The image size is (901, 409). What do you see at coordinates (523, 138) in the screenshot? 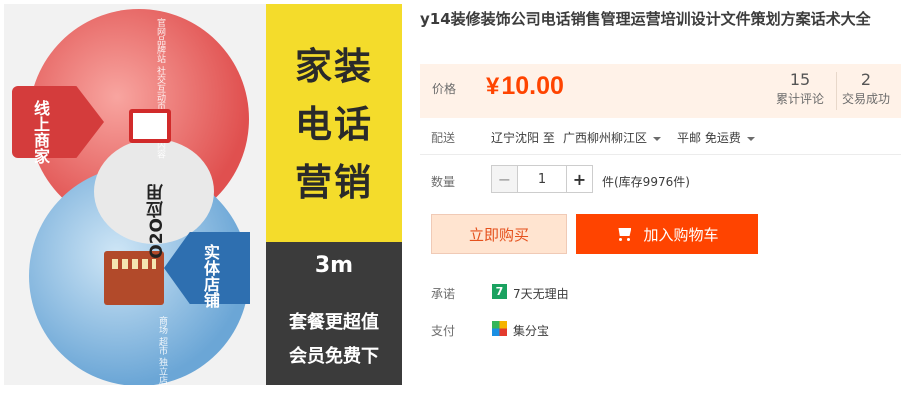
I see `shipping-from: 辽宁沈阳 至` at bounding box center [523, 138].